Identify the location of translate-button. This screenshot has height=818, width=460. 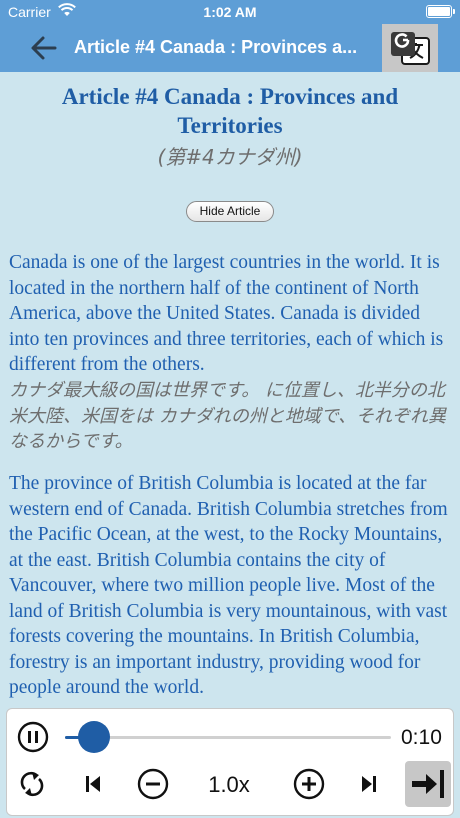
(410, 48).